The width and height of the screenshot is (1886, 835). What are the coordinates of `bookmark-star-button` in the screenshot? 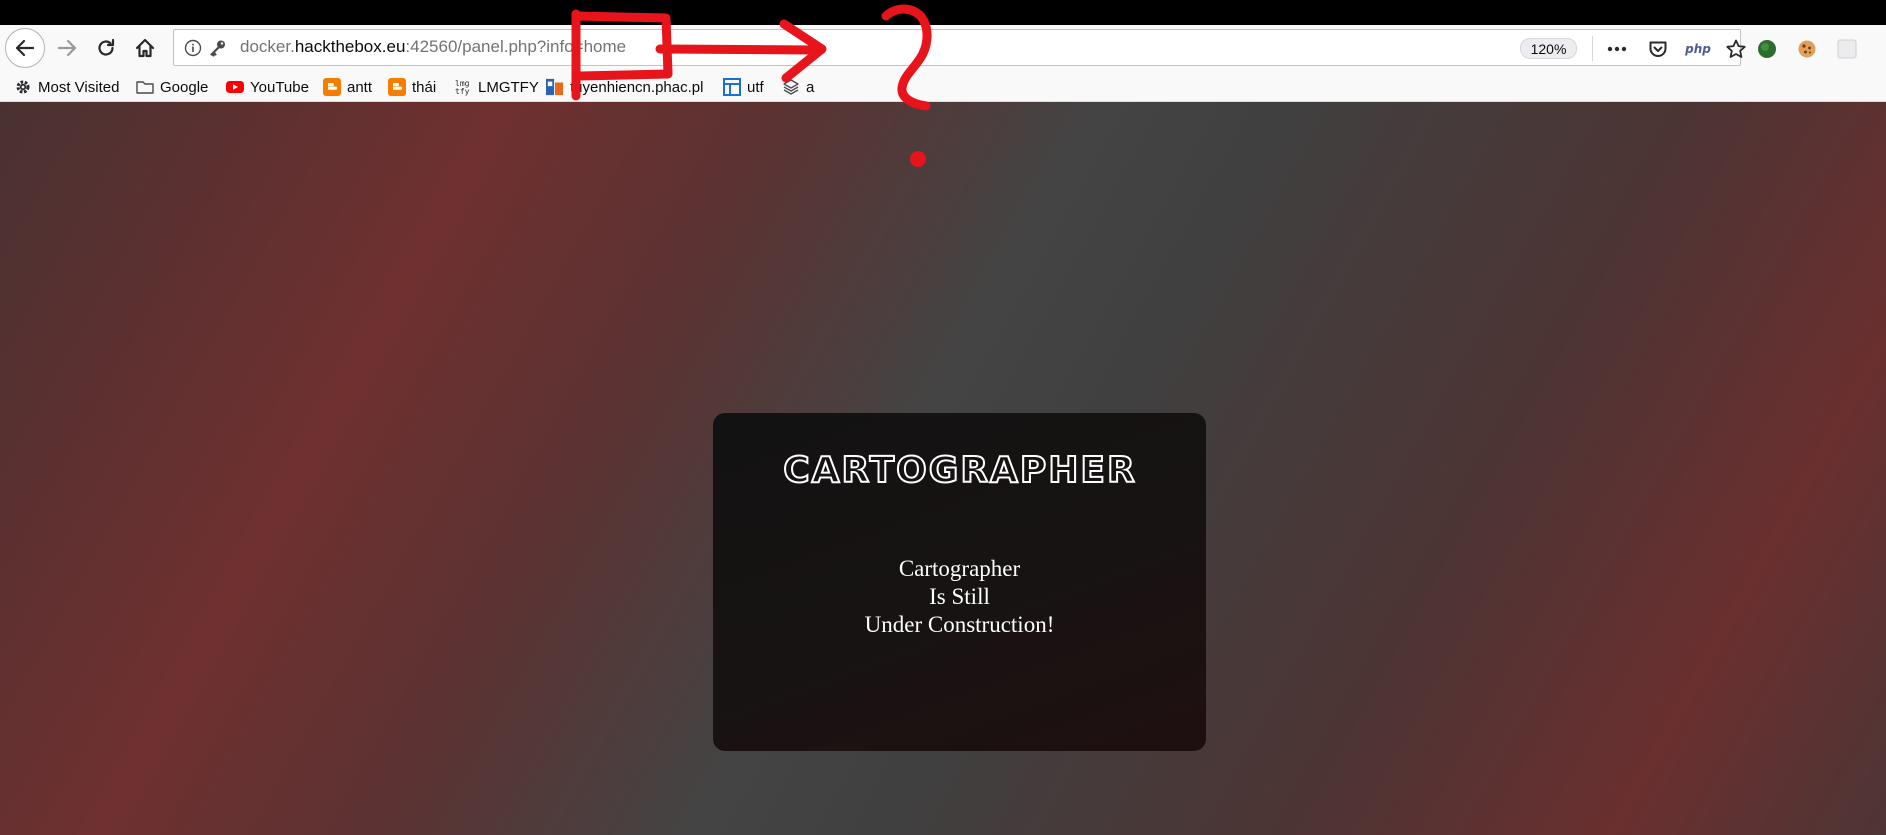 It's located at (1736, 49).